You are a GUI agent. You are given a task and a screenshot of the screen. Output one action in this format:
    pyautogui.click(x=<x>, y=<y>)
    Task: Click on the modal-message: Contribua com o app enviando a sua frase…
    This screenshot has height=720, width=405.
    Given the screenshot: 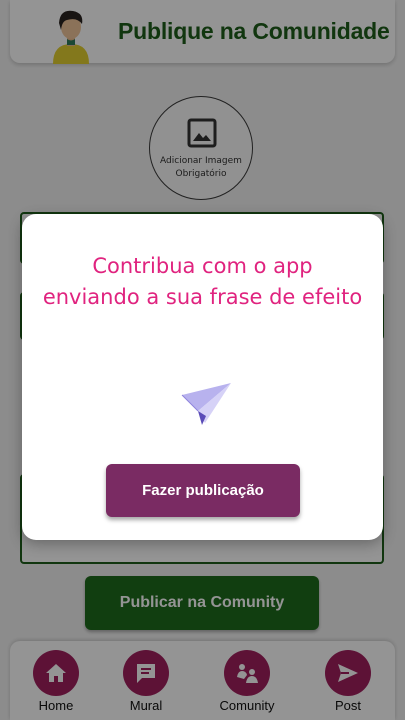 What is the action you would take?
    pyautogui.click(x=202, y=281)
    